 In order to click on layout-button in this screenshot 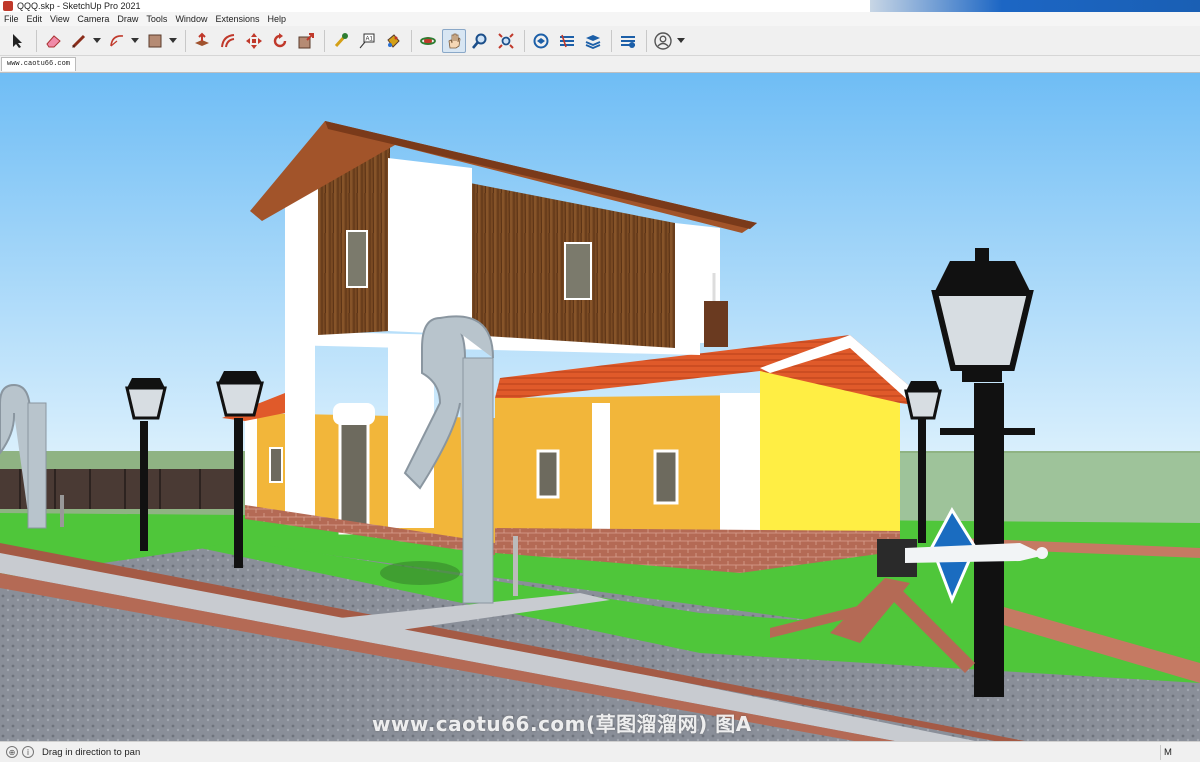, I will do `click(593, 41)`.